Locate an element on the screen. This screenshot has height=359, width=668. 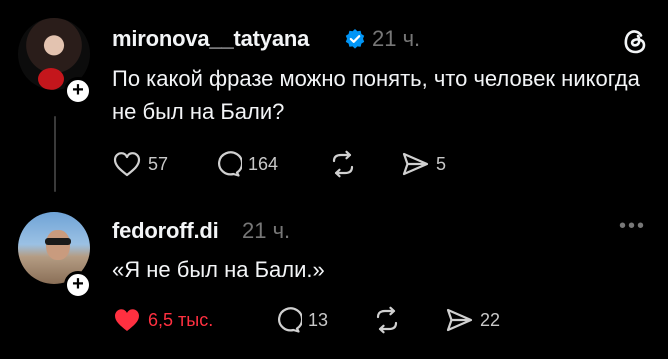
comment-button: 13 is located at coordinates (300, 320).